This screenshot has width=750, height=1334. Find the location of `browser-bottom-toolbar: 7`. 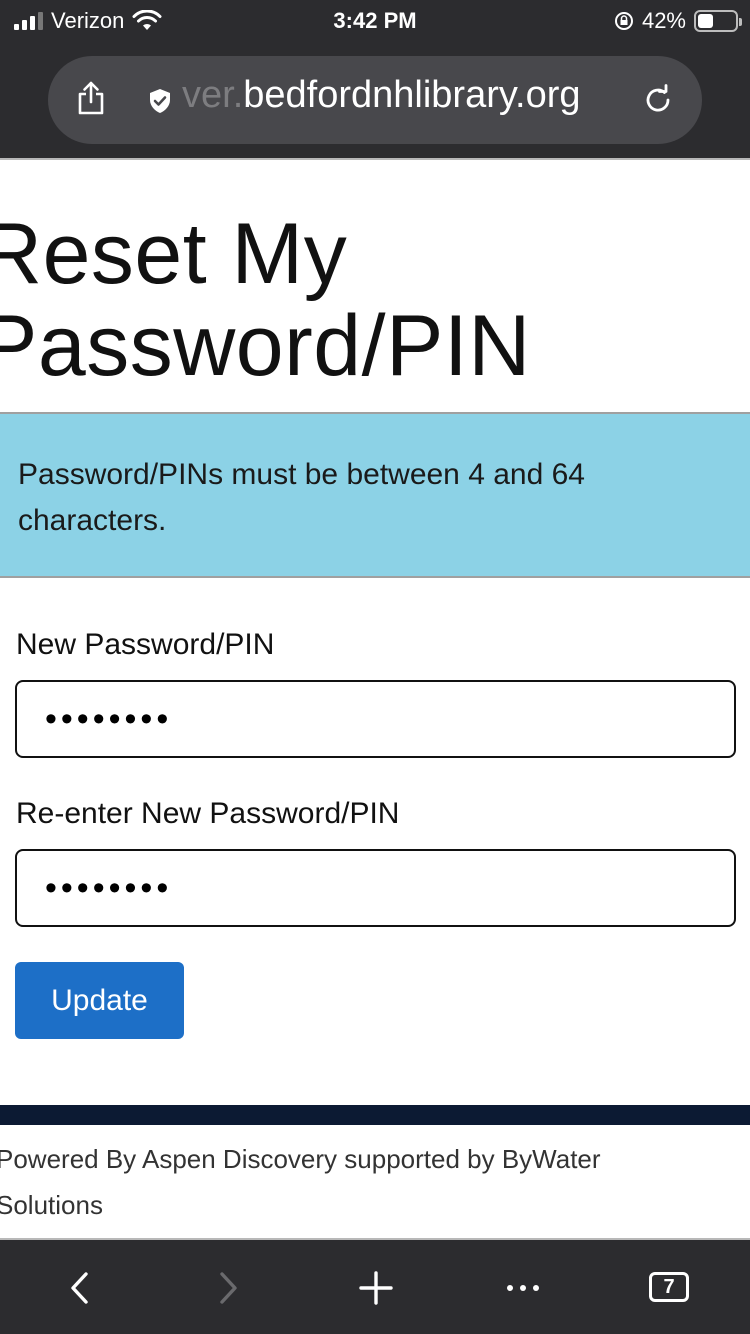

browser-bottom-toolbar: 7 is located at coordinates (375, 1286).